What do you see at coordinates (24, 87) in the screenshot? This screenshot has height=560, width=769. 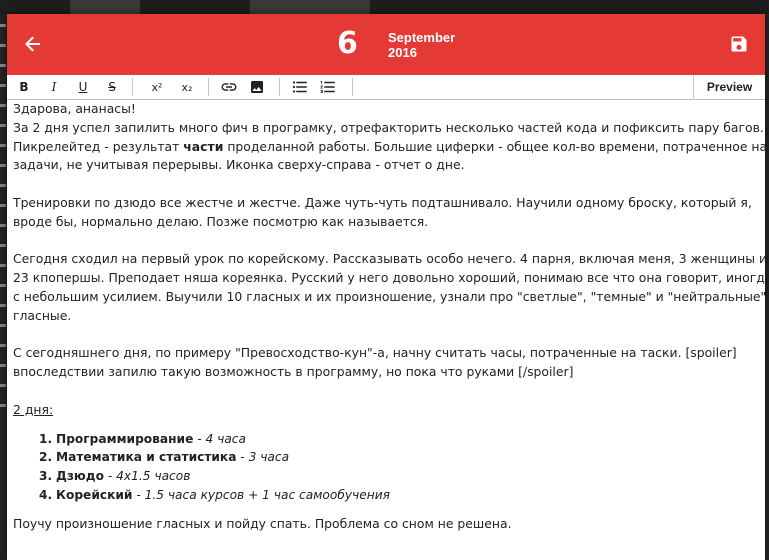 I see `bold-button: B` at bounding box center [24, 87].